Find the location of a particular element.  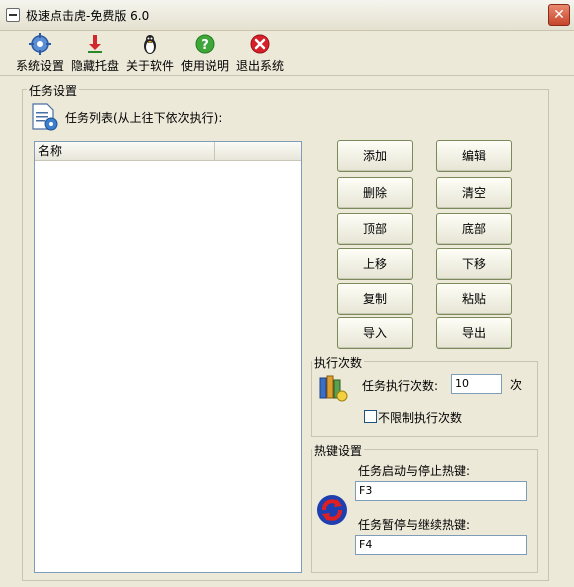

exec-count-unit: 次 is located at coordinates (516, 385).